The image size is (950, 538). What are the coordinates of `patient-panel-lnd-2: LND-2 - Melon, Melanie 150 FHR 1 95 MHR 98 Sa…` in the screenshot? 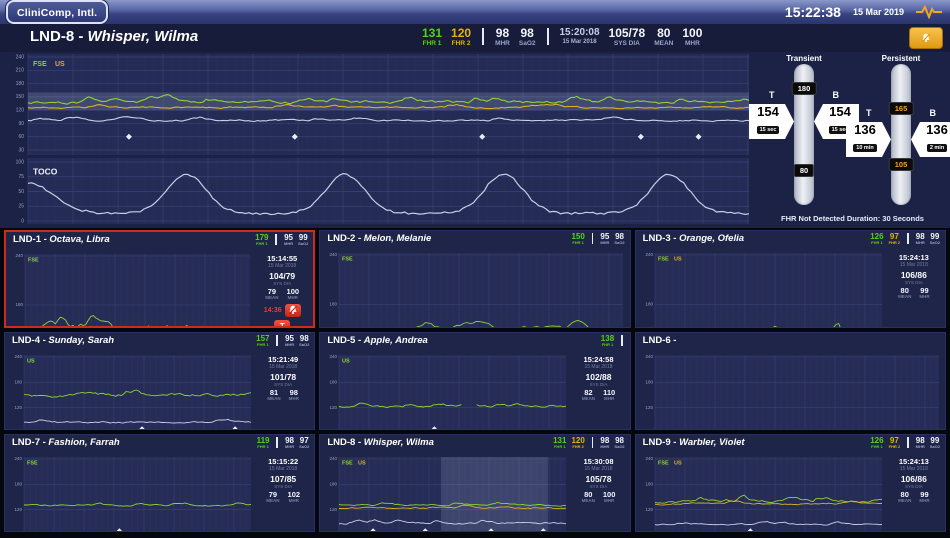 It's located at (475, 279).